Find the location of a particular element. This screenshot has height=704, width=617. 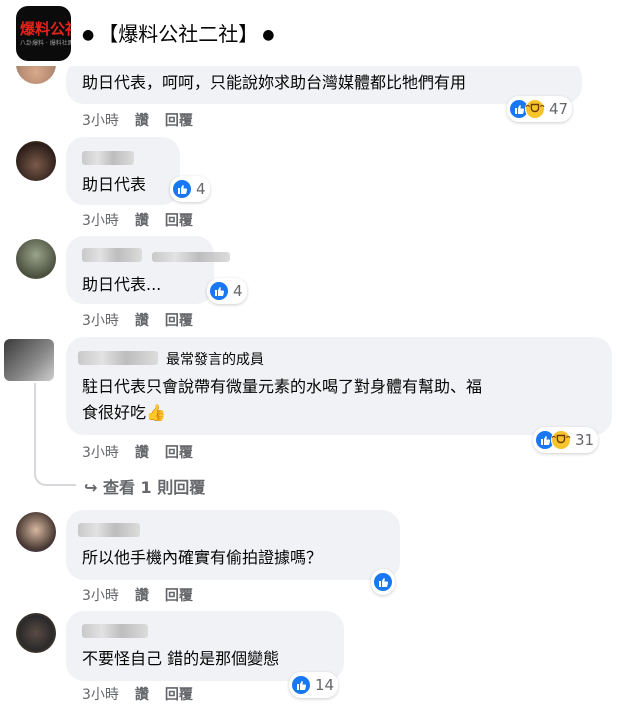

comment-text: 助日代表 is located at coordinates (114, 184).